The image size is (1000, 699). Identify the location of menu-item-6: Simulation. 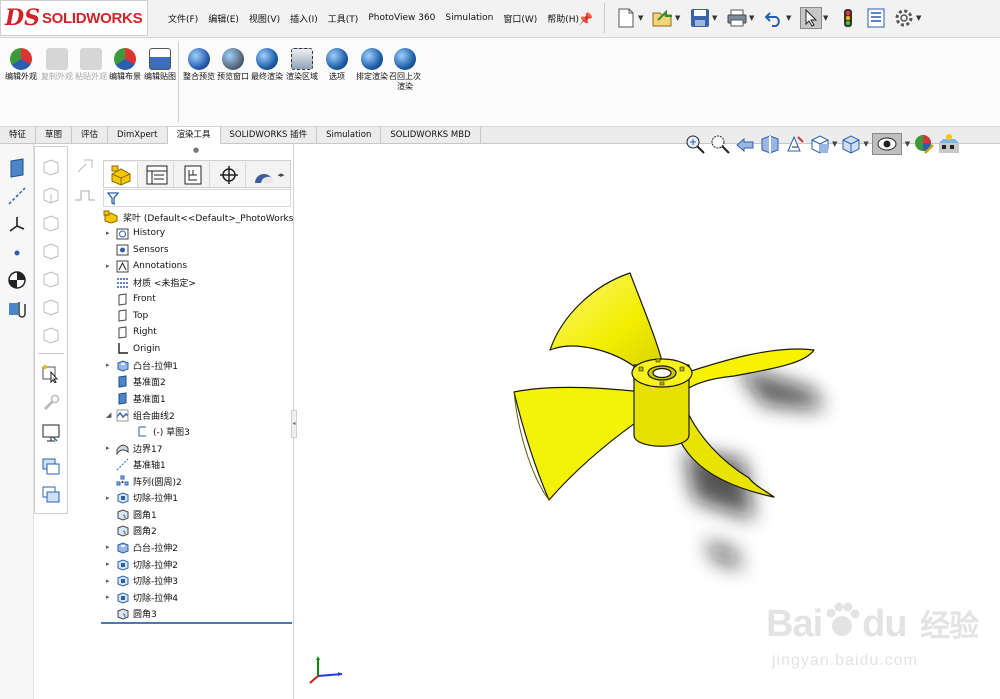
(469, 18).